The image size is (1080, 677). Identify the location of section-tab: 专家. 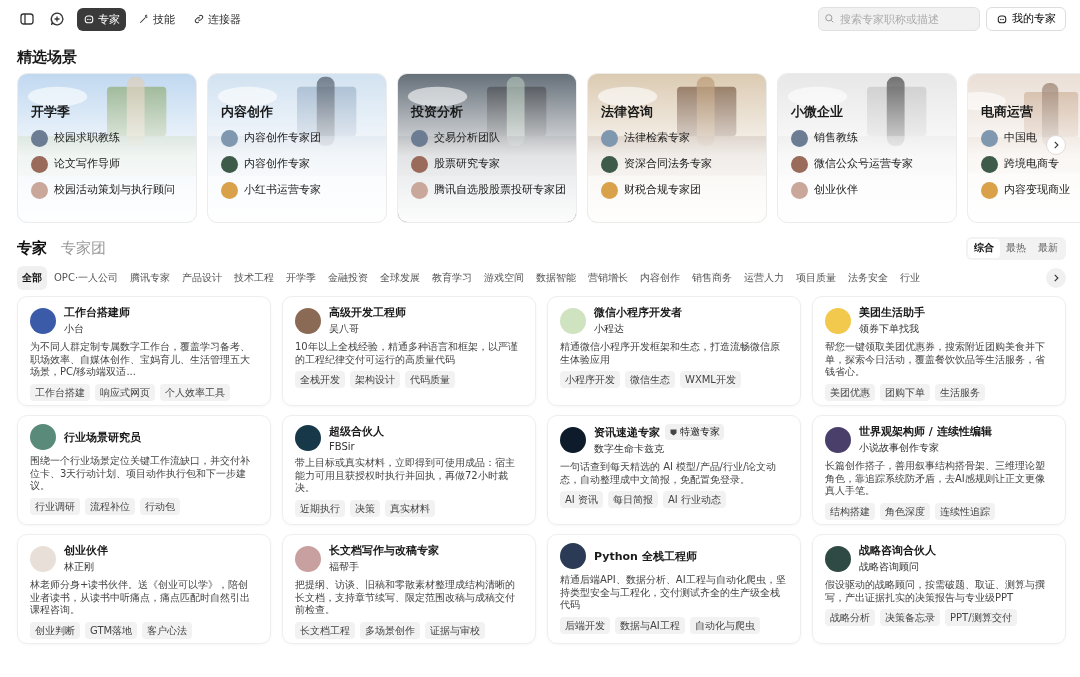
(32, 248).